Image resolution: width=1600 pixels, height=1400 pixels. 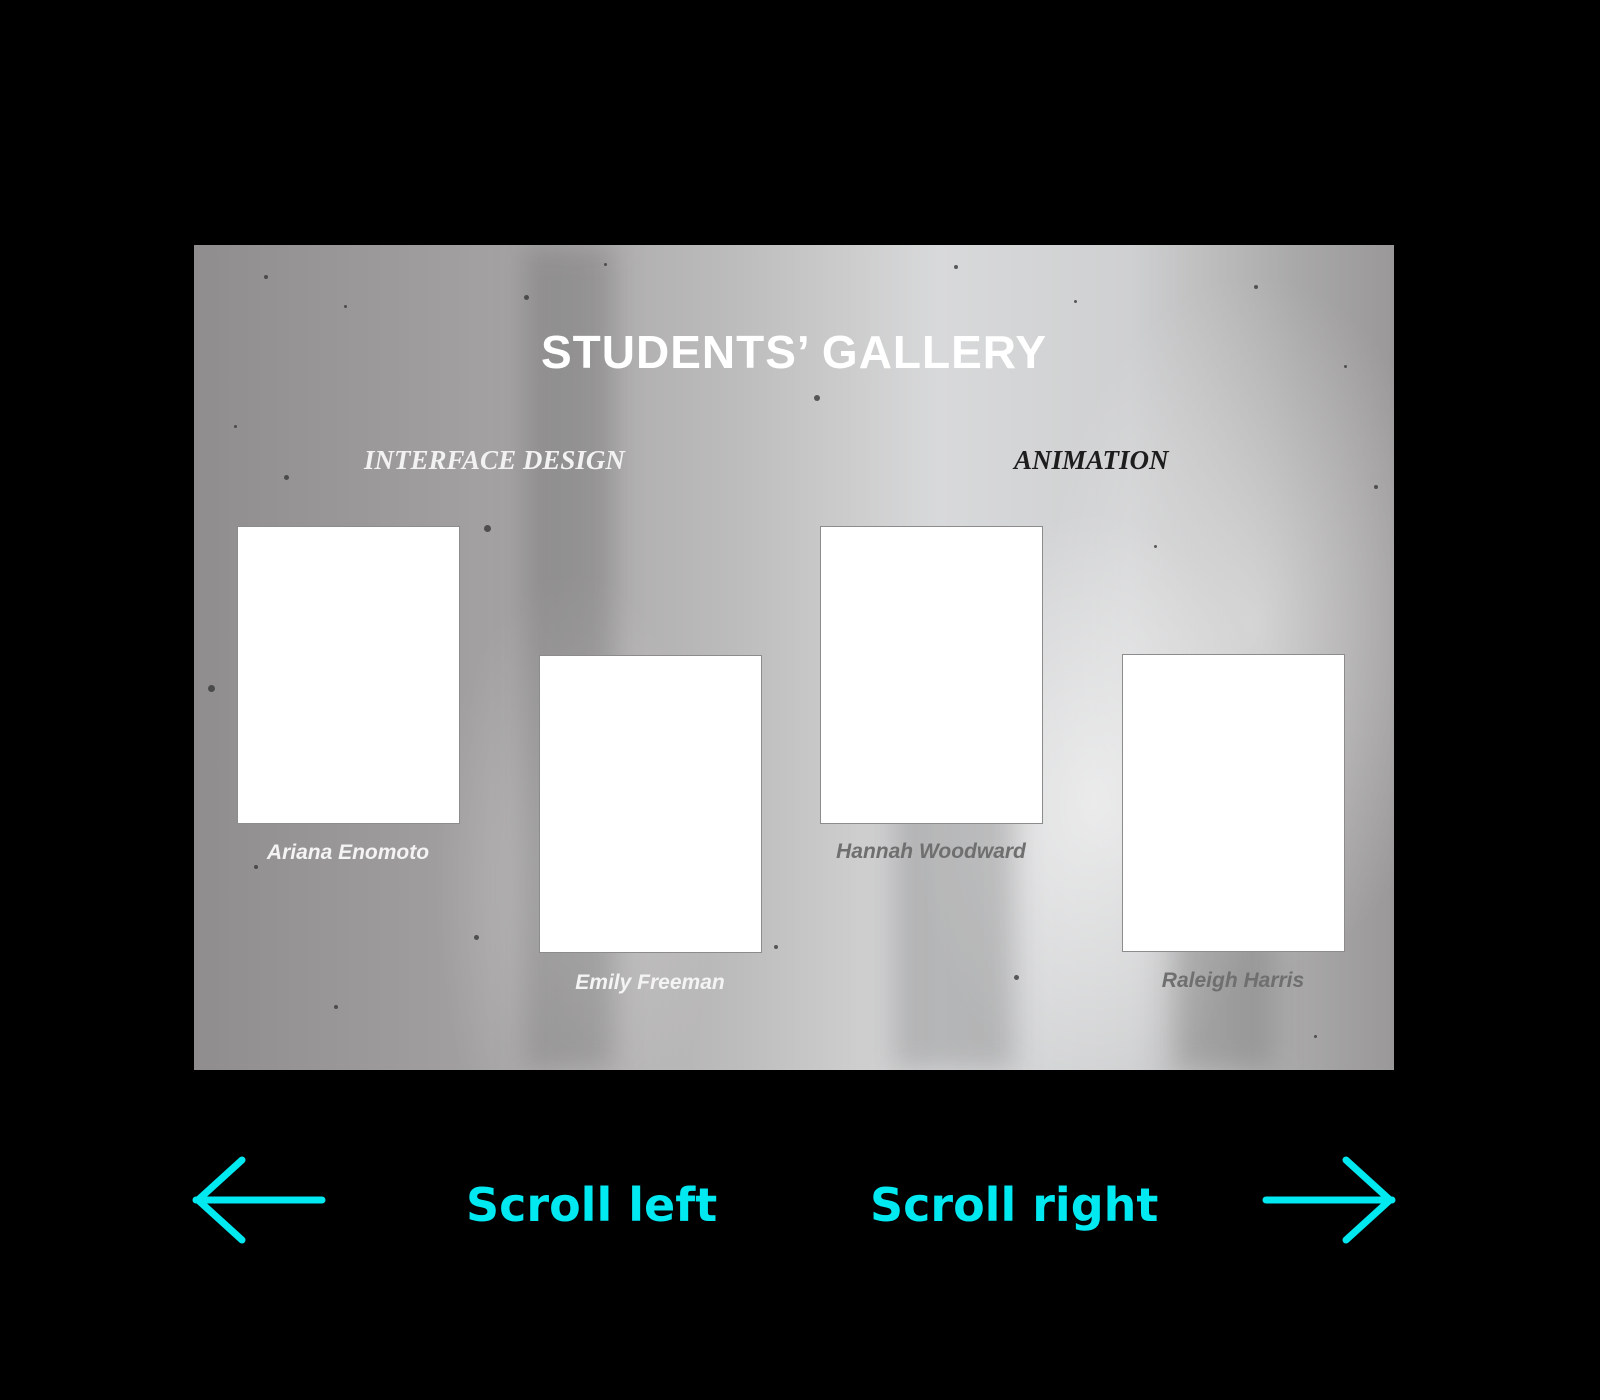 What do you see at coordinates (591, 1205) in the screenshot?
I see `scroll-left-label: Scroll left` at bounding box center [591, 1205].